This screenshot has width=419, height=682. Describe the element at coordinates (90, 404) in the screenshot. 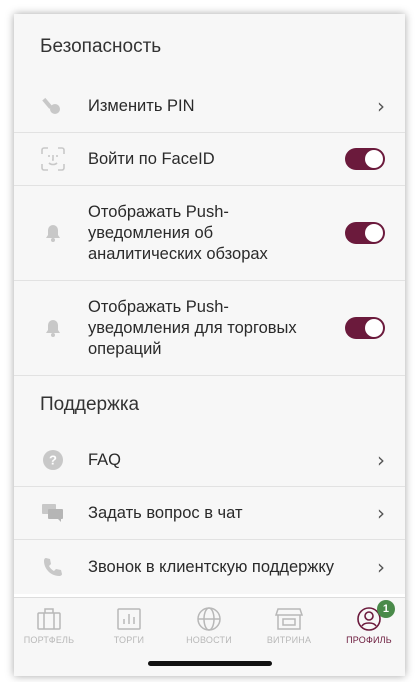

I see `support-title: Поддержка` at that location.